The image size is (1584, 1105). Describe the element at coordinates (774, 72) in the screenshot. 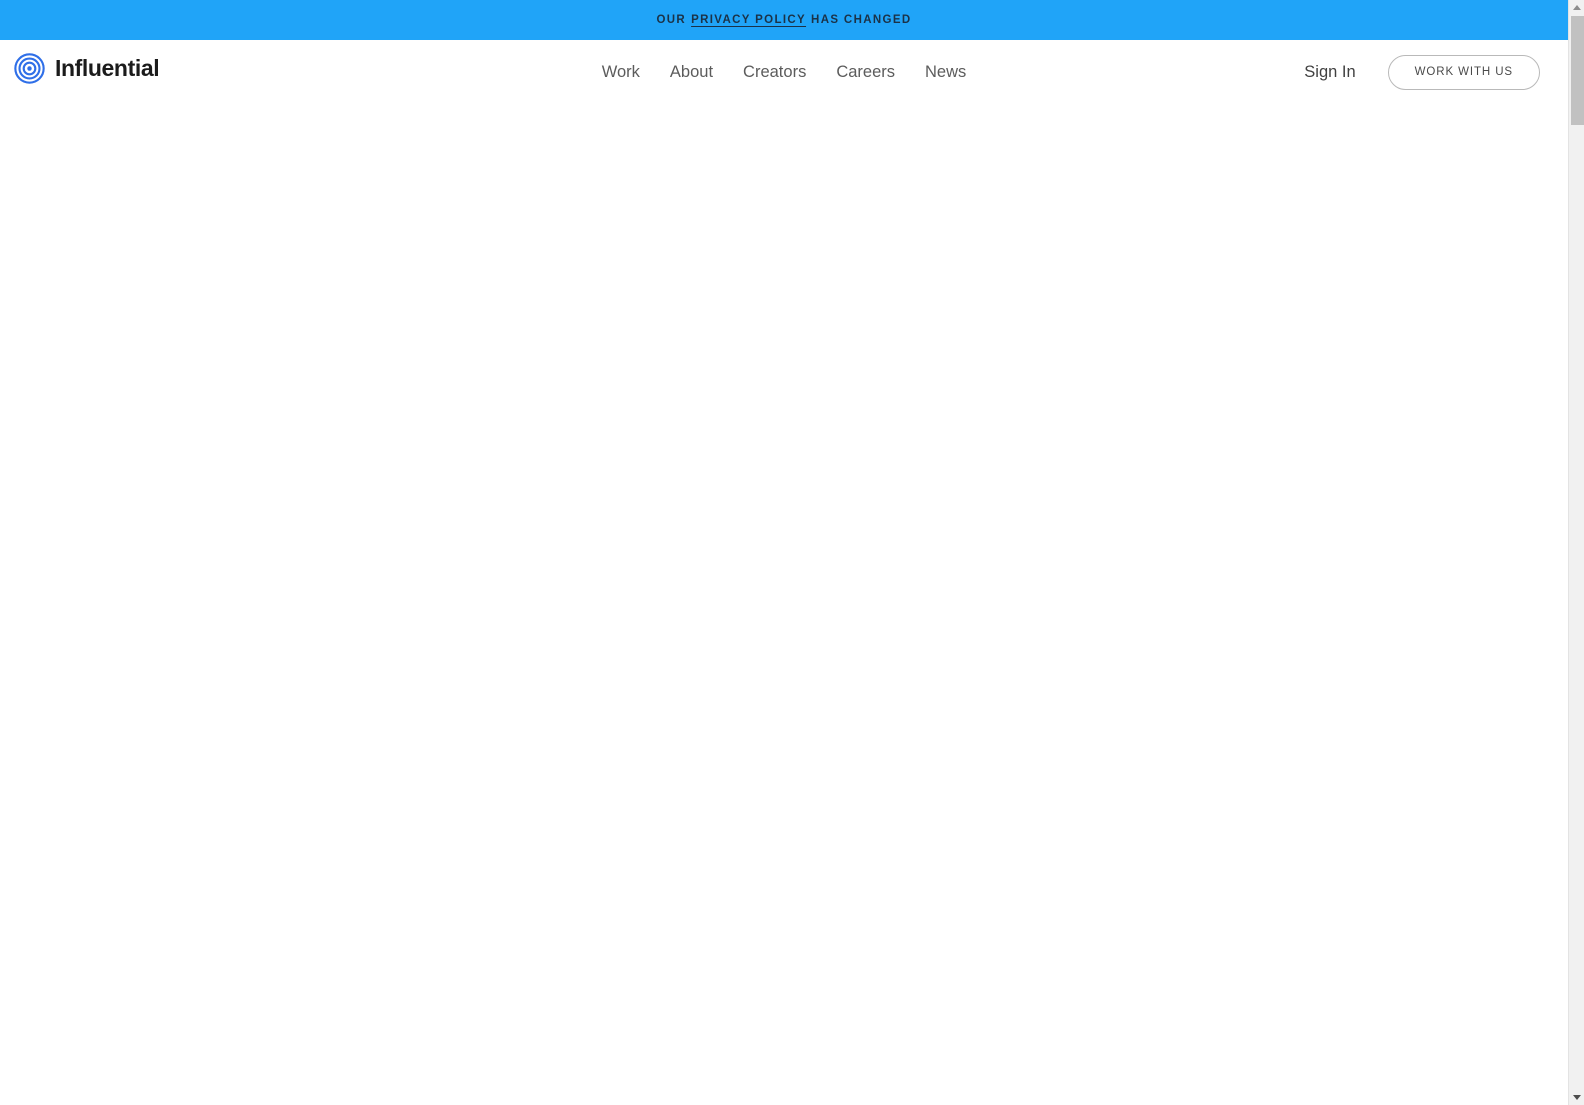

I see `nav-item-creators: Creators` at that location.